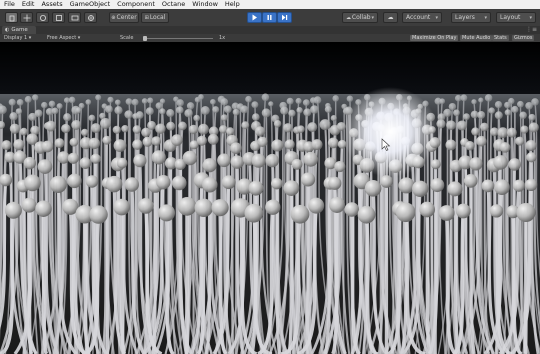 This screenshot has height=354, width=540. What do you see at coordinates (28, 4) in the screenshot?
I see `menu-item-edit: Edit` at bounding box center [28, 4].